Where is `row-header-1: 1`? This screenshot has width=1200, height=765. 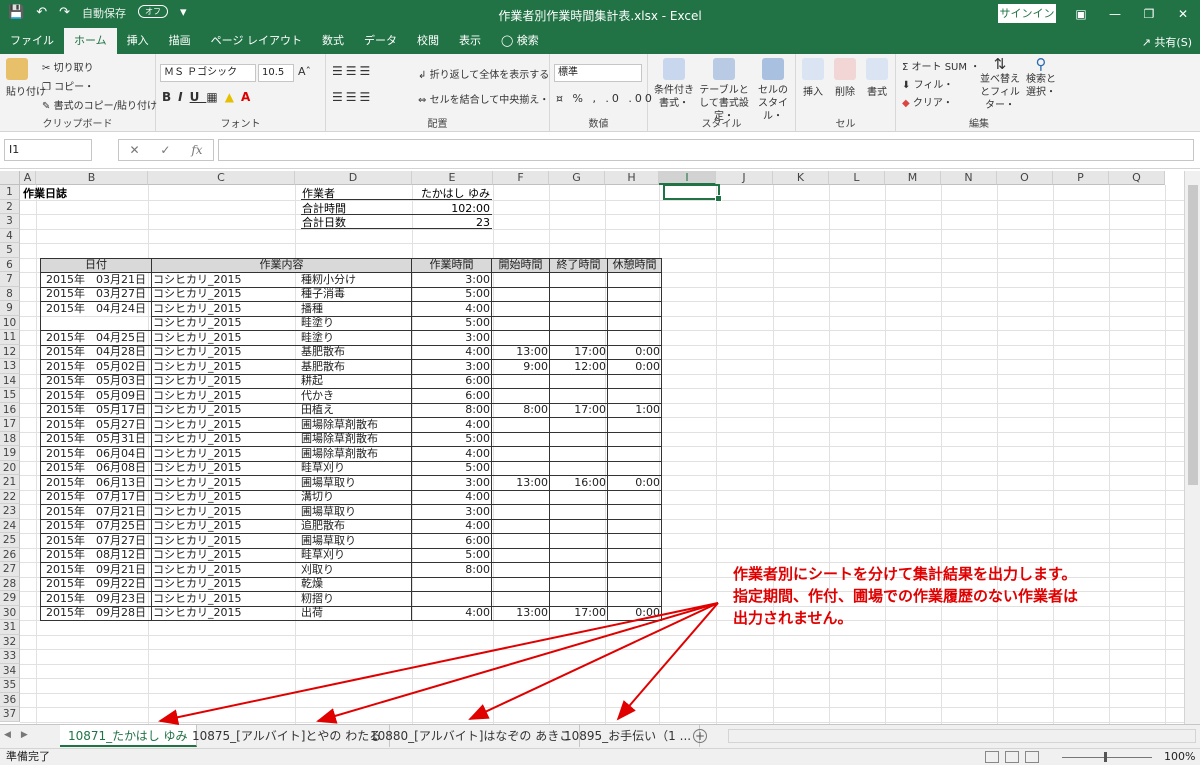 row-header-1: 1 is located at coordinates (10, 192).